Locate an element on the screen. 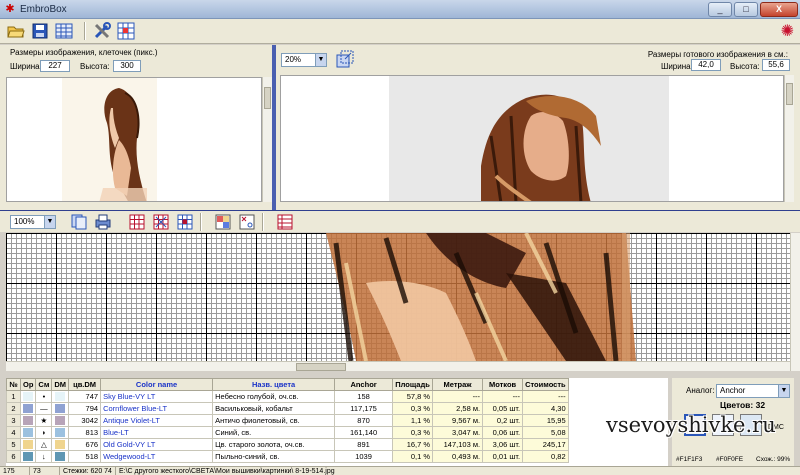 The width and height of the screenshot is (800, 475). cell-color-name: Sky Blue-VY LT is located at coordinates (157, 396).